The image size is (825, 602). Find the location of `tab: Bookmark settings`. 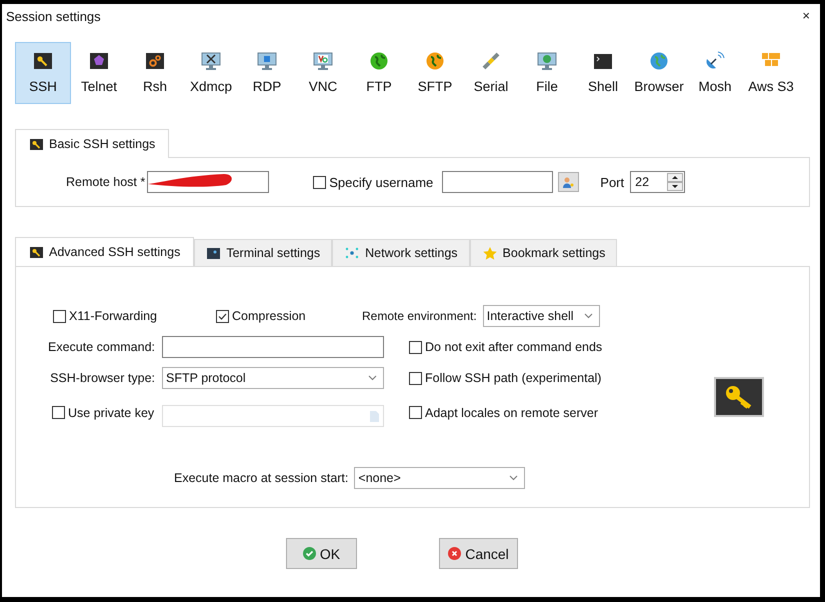

tab: Bookmark settings is located at coordinates (544, 252).